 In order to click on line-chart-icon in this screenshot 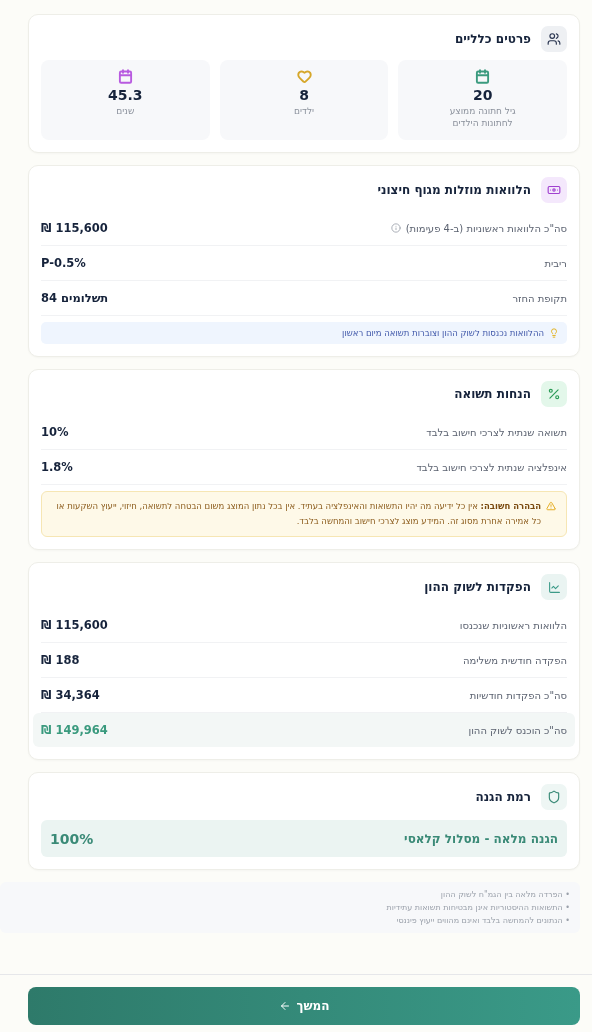, I will do `click(554, 587)`.